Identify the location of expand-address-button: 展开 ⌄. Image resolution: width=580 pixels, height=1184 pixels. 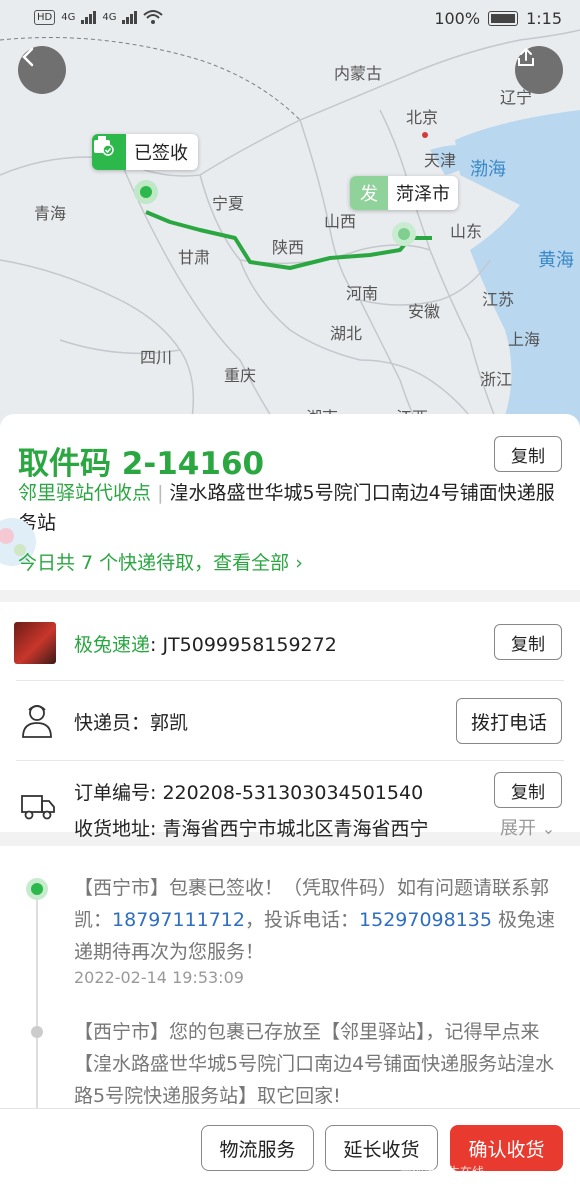
(527, 827).